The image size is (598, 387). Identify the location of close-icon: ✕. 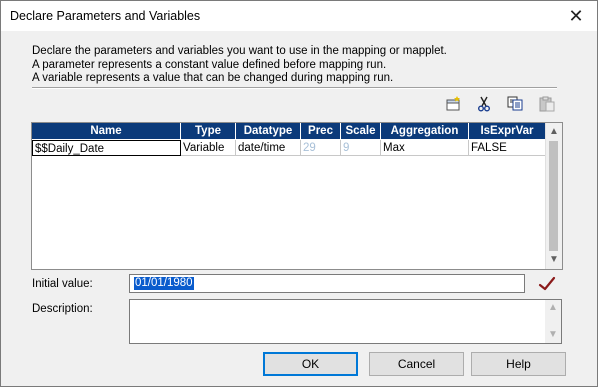
(576, 16).